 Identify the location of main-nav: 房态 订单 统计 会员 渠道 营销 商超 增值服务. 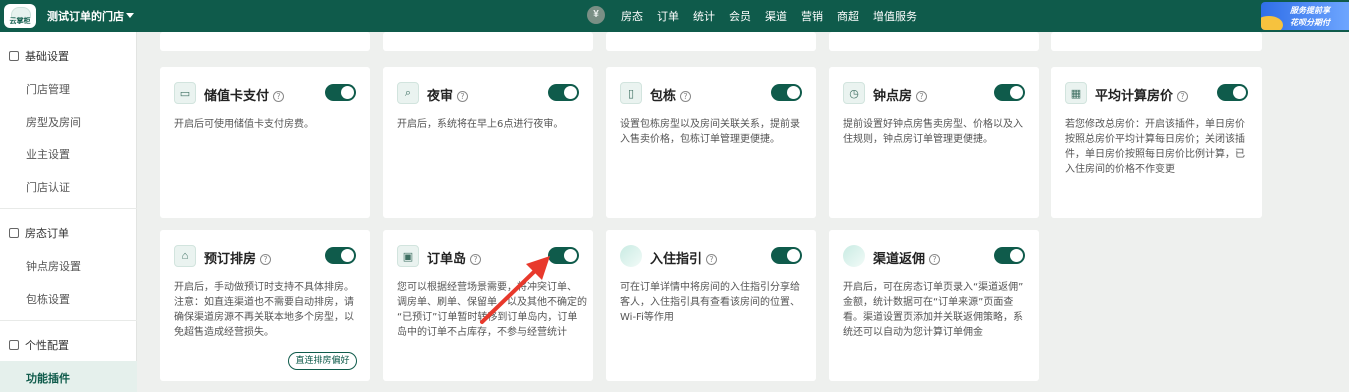
(769, 16).